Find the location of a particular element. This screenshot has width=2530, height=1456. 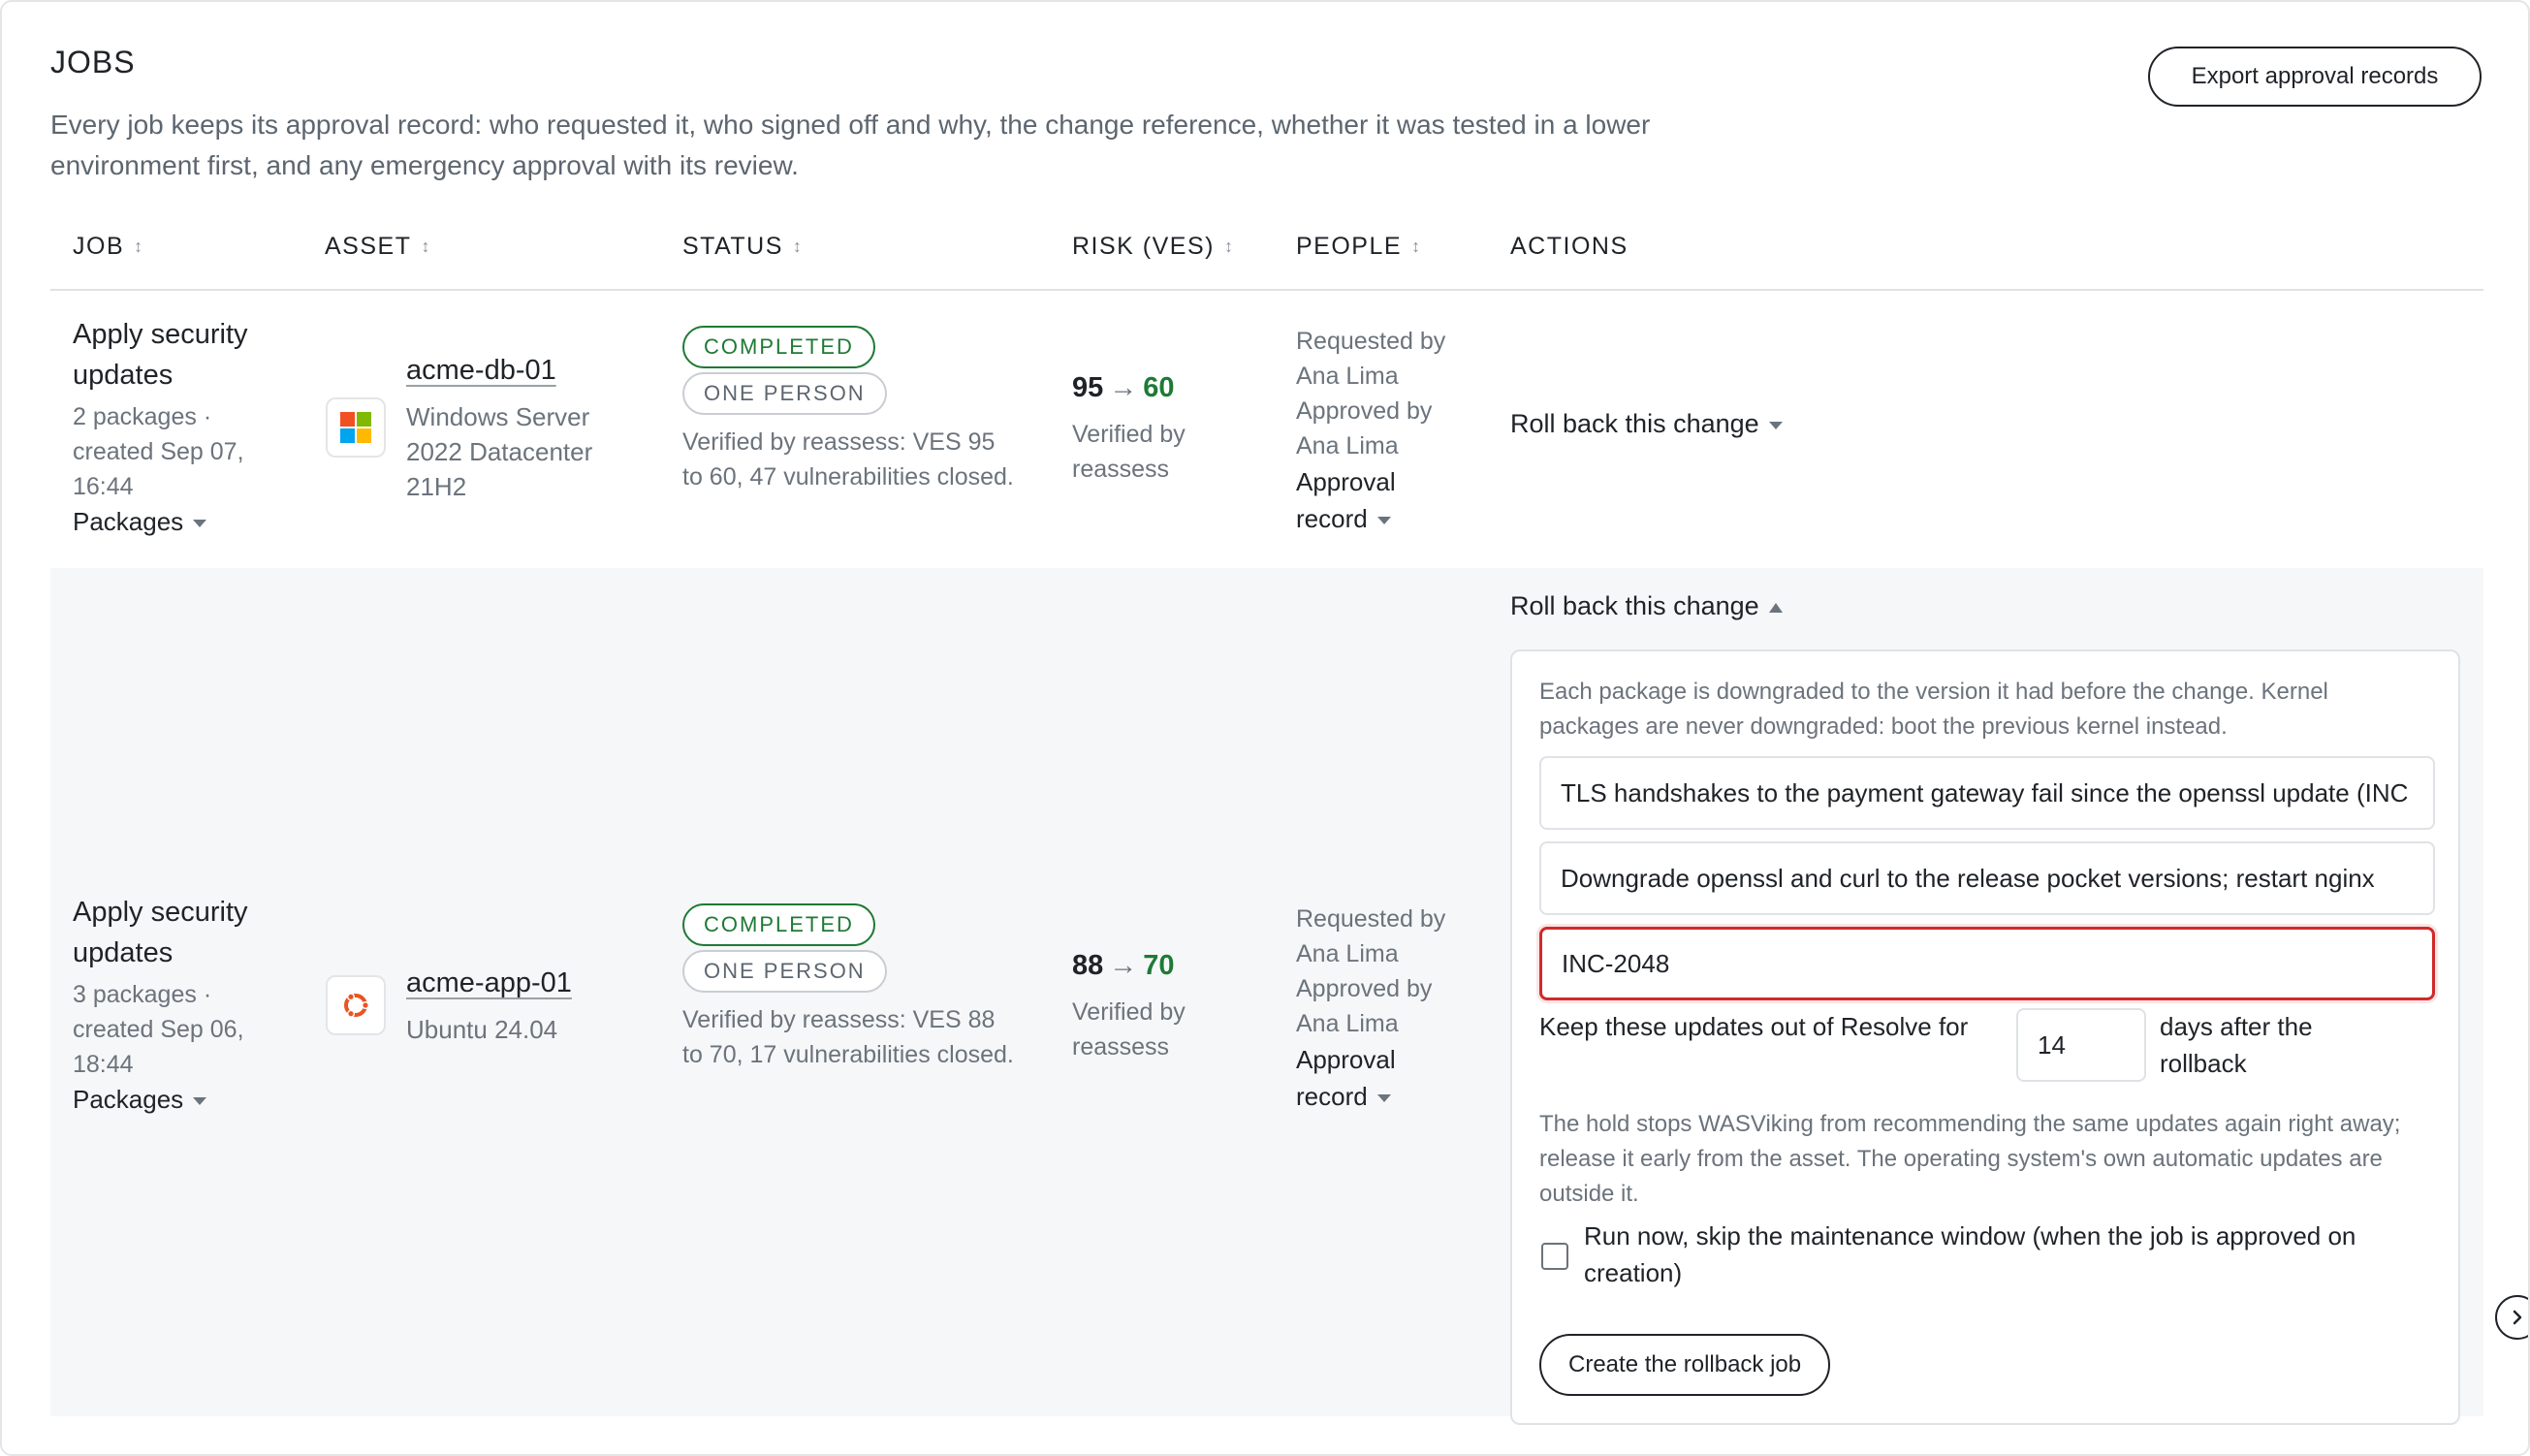

column-header-risk: RISK (VES) ↕ is located at coordinates (1153, 247).